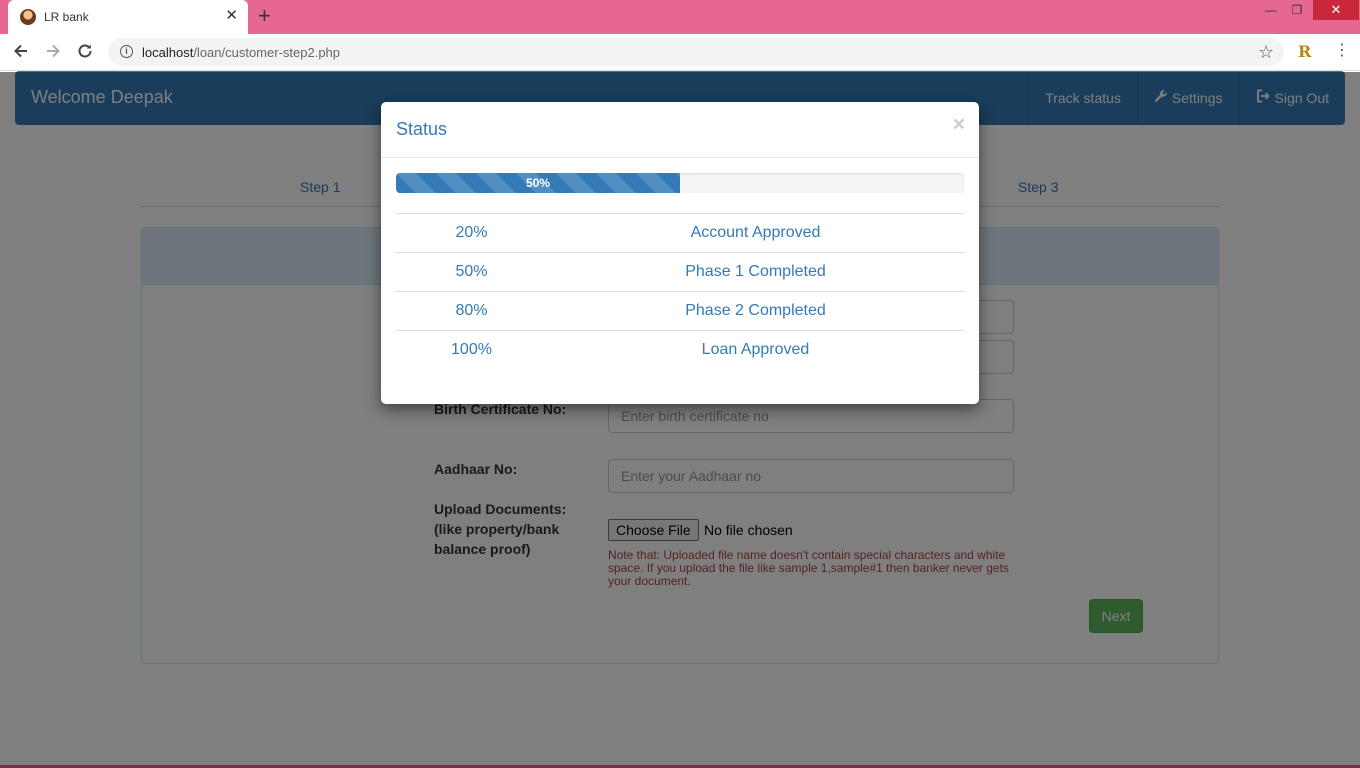 The width and height of the screenshot is (1360, 768). I want to click on back-icon, so click(21, 53).